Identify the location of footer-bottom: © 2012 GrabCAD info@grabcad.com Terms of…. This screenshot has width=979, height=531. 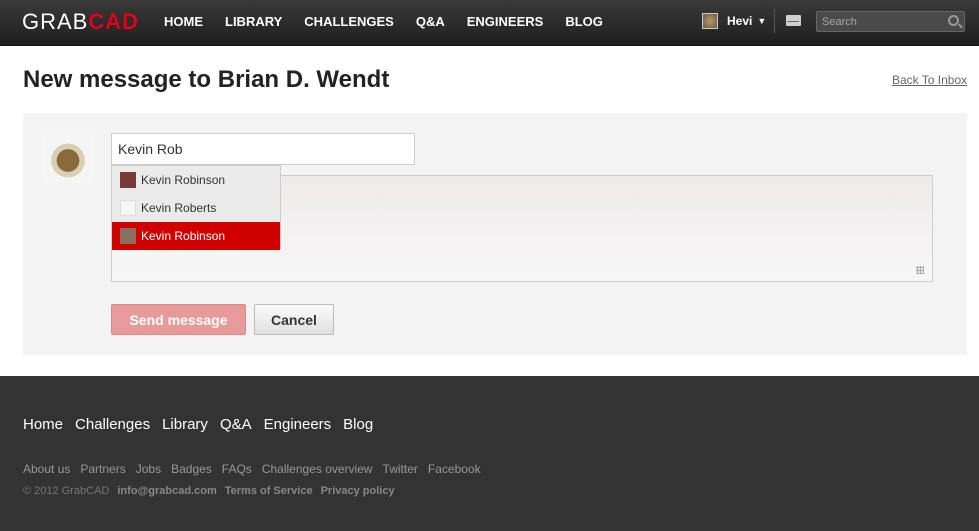
(213, 491).